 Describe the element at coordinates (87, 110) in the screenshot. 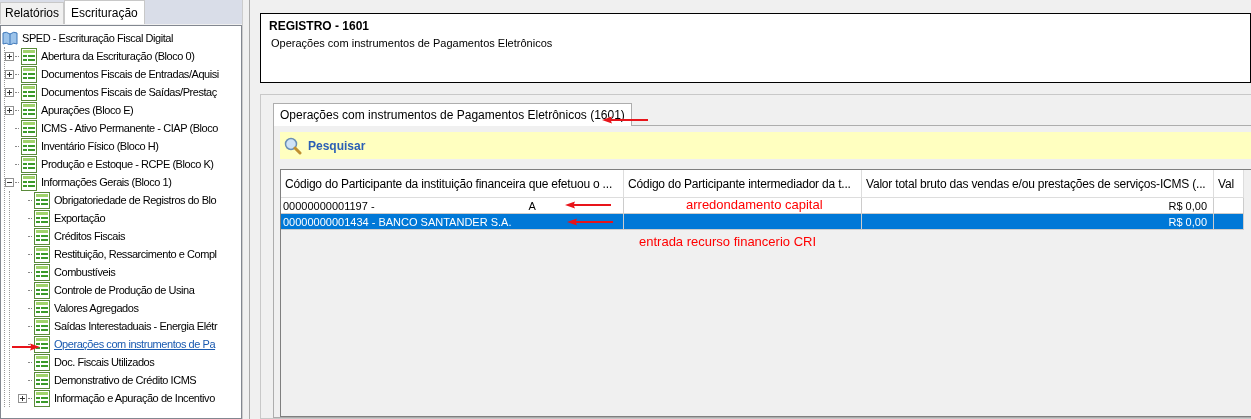

I see `tree-item: Apurações (Bloco E)` at that location.